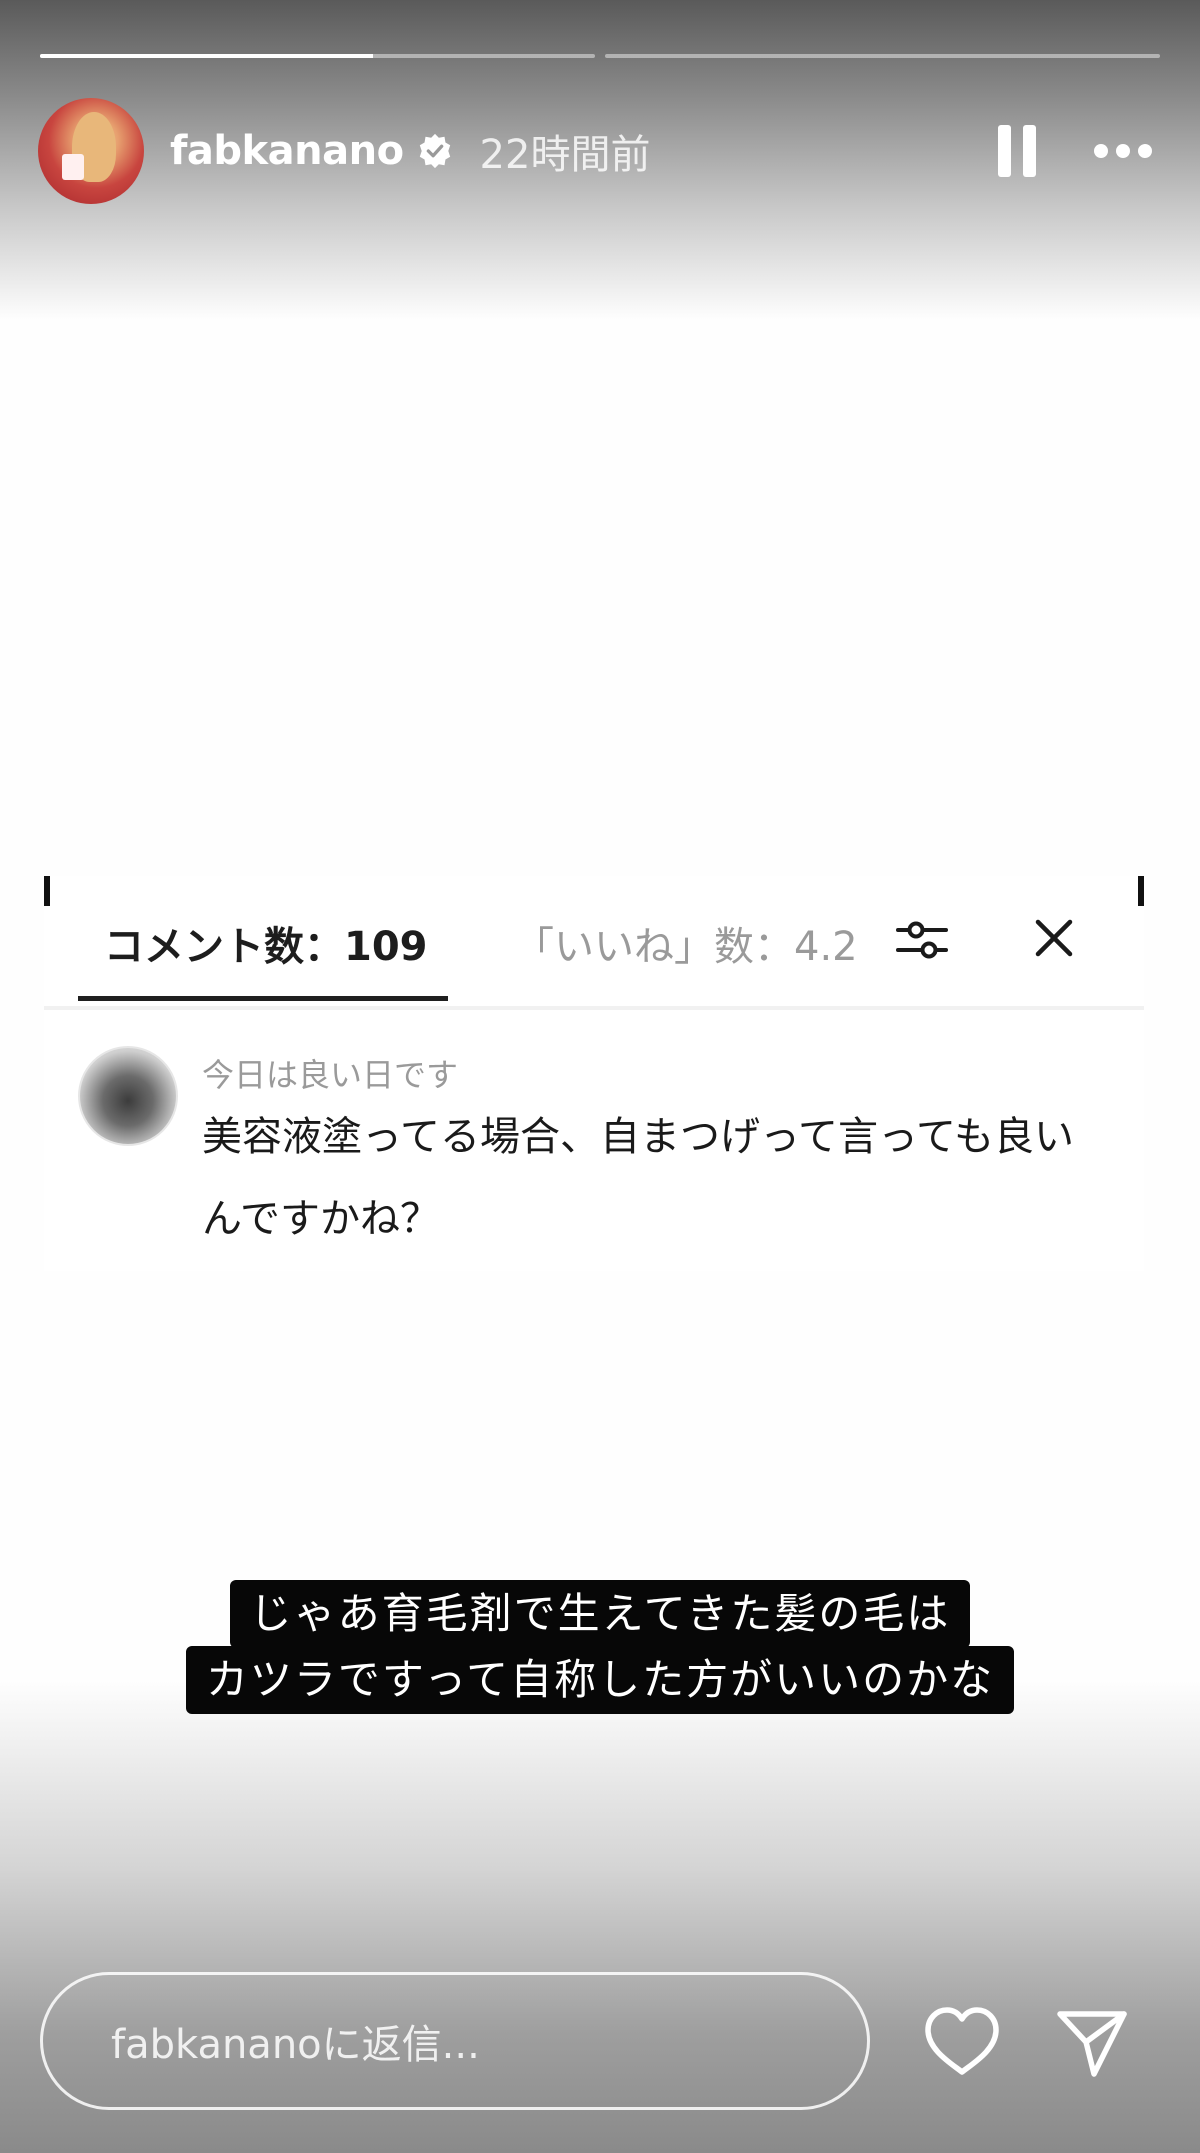 The height and width of the screenshot is (2153, 1200). What do you see at coordinates (435, 151) in the screenshot?
I see `verified-badge-icon` at bounding box center [435, 151].